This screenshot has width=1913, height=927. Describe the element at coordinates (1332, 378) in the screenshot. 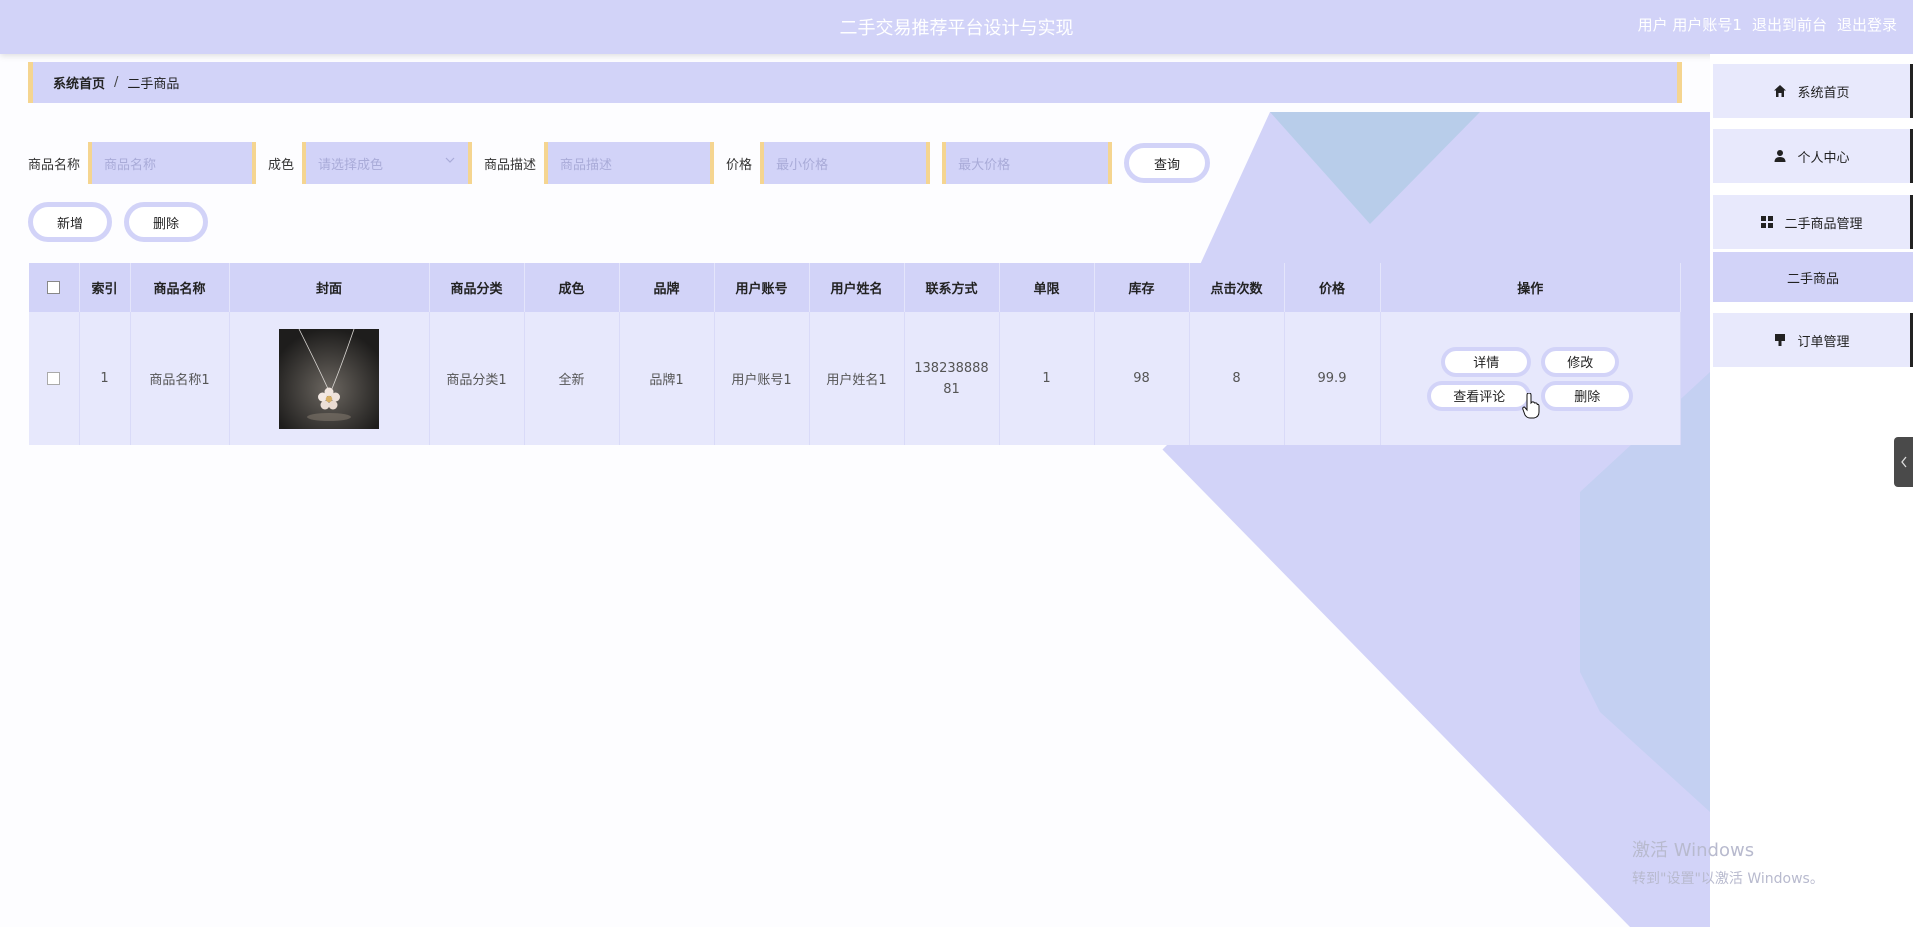

I see `cell-price: 99.9` at that location.